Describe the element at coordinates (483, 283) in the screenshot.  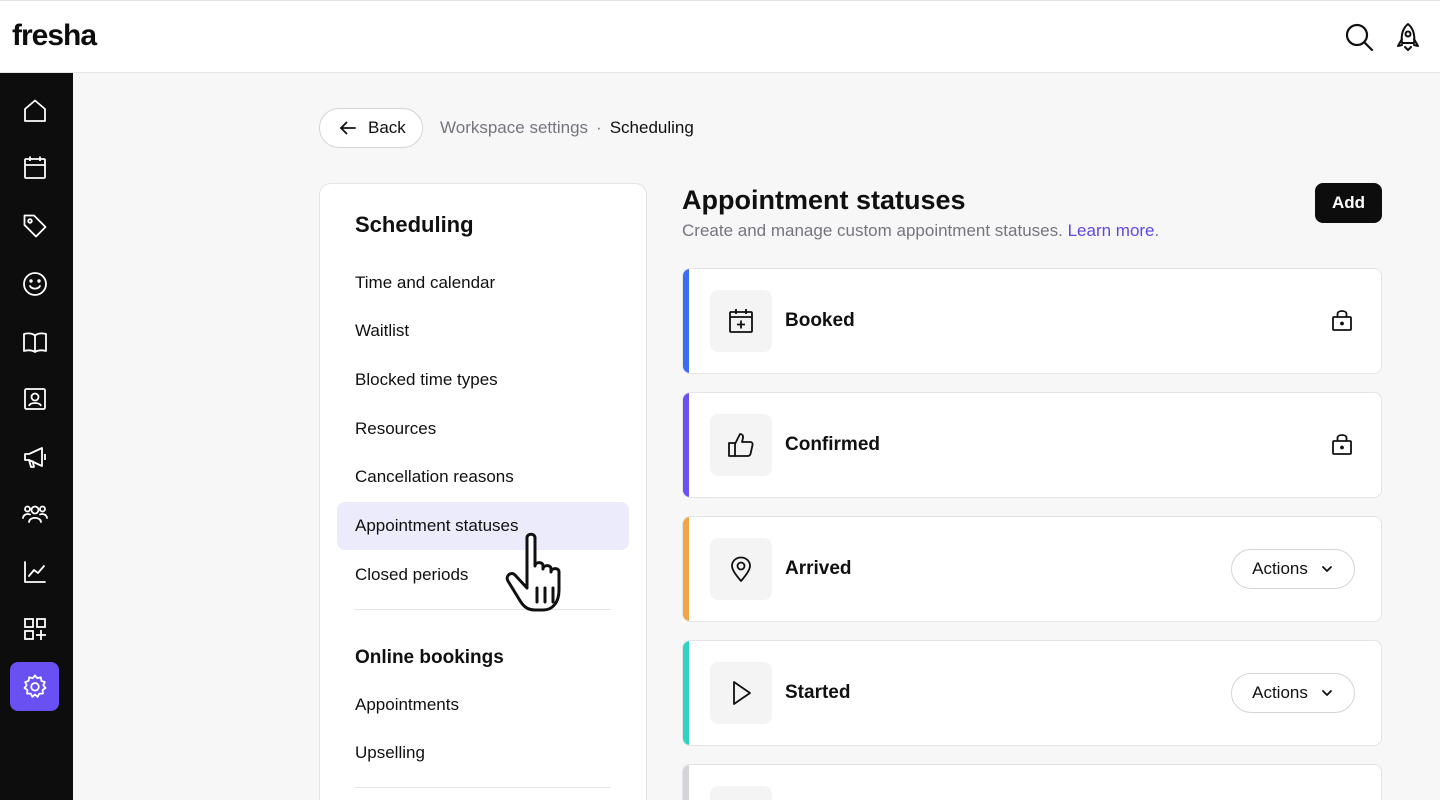
I see `nav-item-time-and-calendar: Time and calendar` at that location.